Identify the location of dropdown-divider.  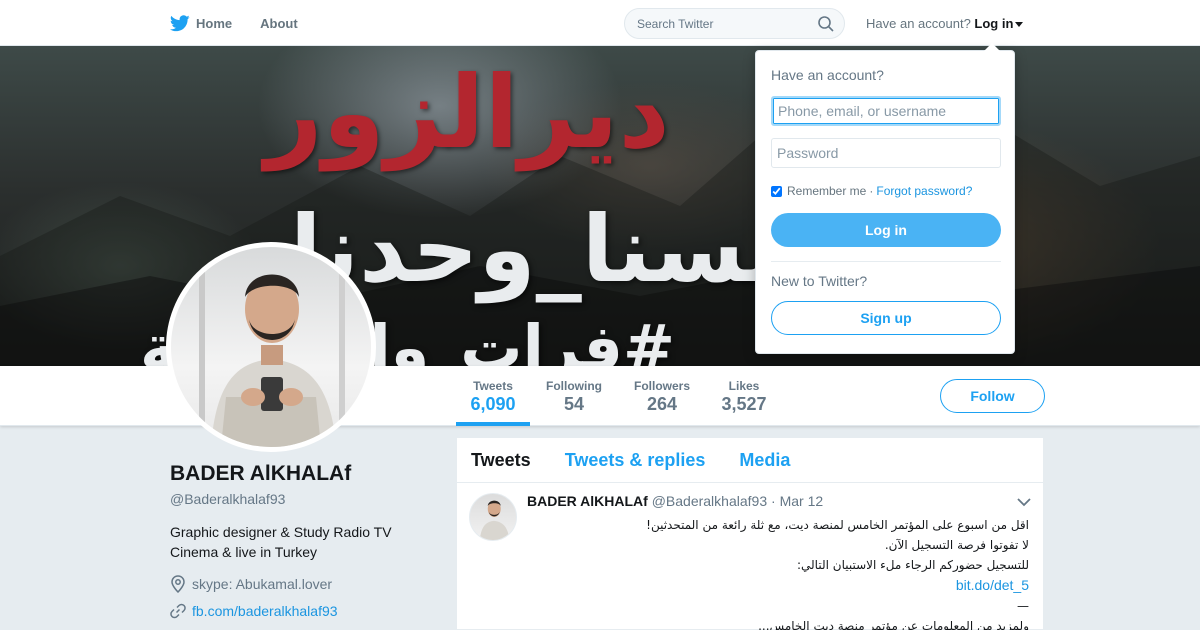
(886, 261).